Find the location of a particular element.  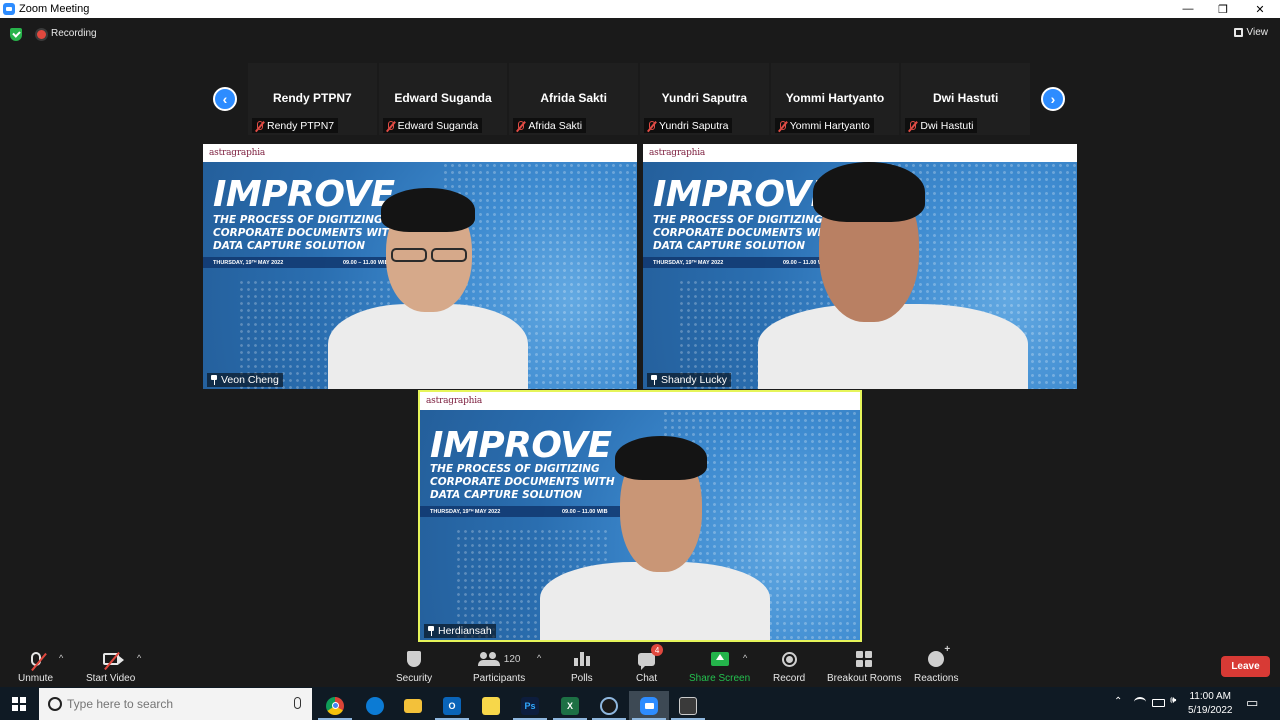

taskbar-edge is located at coordinates (375, 705).